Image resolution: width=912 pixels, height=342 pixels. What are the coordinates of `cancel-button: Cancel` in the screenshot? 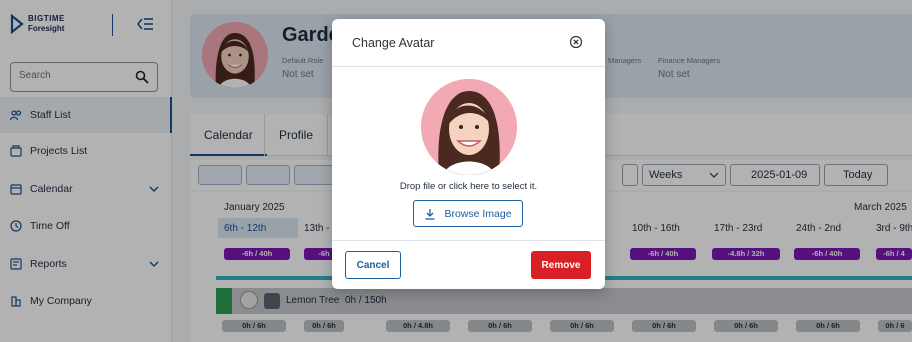 It's located at (373, 265).